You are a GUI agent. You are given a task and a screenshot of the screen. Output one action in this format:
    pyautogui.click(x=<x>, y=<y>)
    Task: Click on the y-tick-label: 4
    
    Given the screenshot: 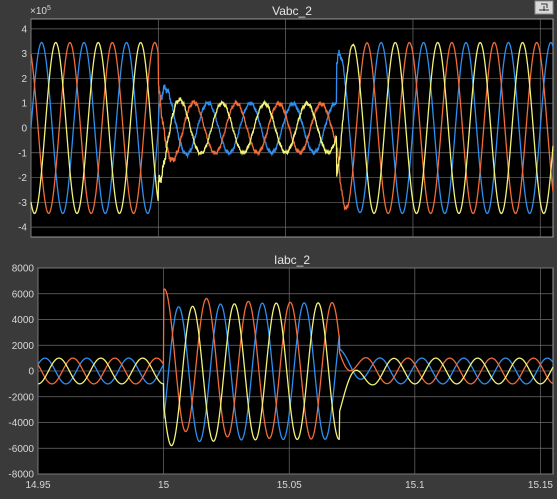 What is the action you would take?
    pyautogui.click(x=24, y=29)
    